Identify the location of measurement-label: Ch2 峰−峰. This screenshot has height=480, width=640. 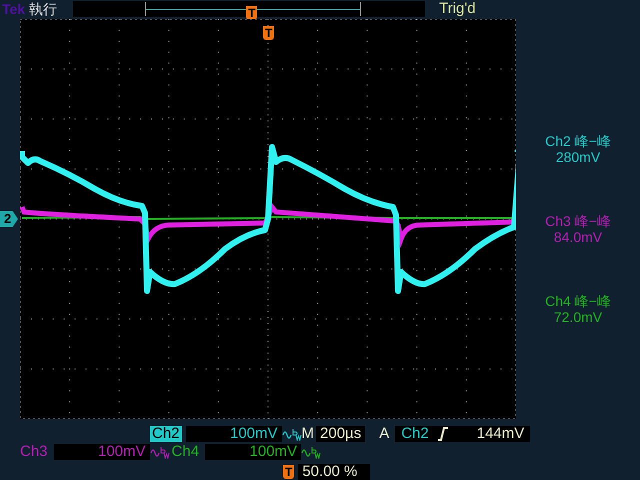
(578, 141).